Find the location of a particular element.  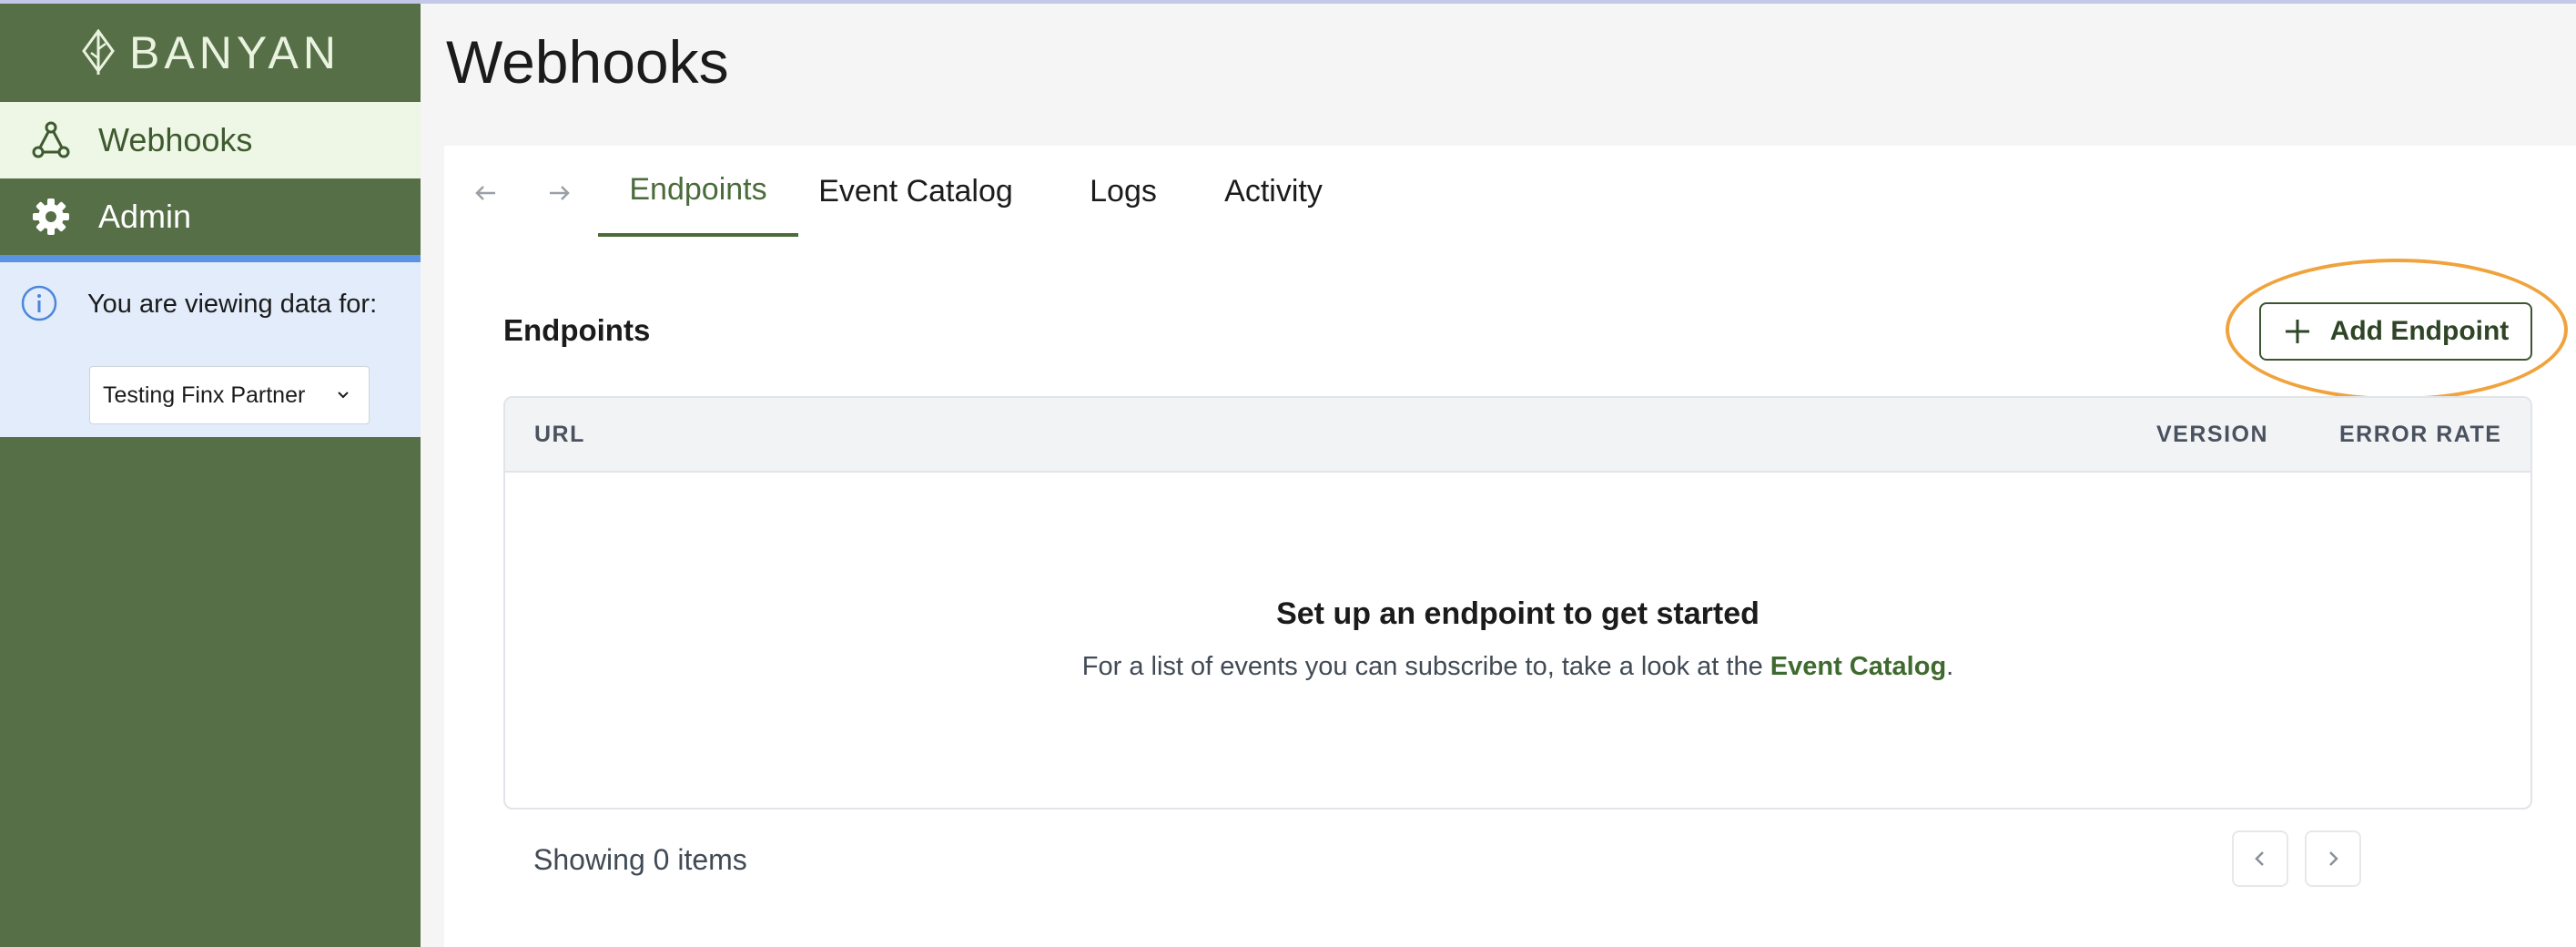

chevron-left-icon is located at coordinates (2259, 858).